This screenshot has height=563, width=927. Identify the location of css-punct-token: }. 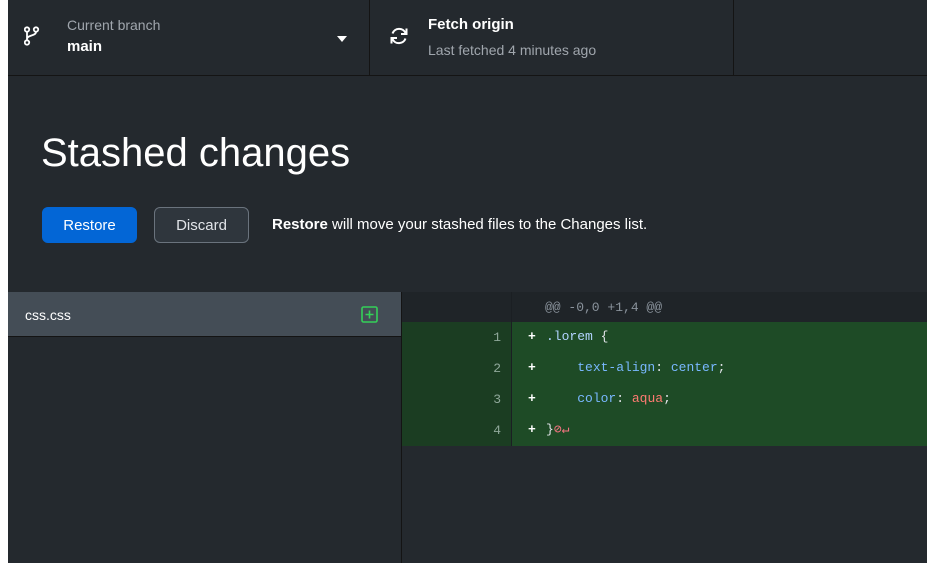
(550, 429).